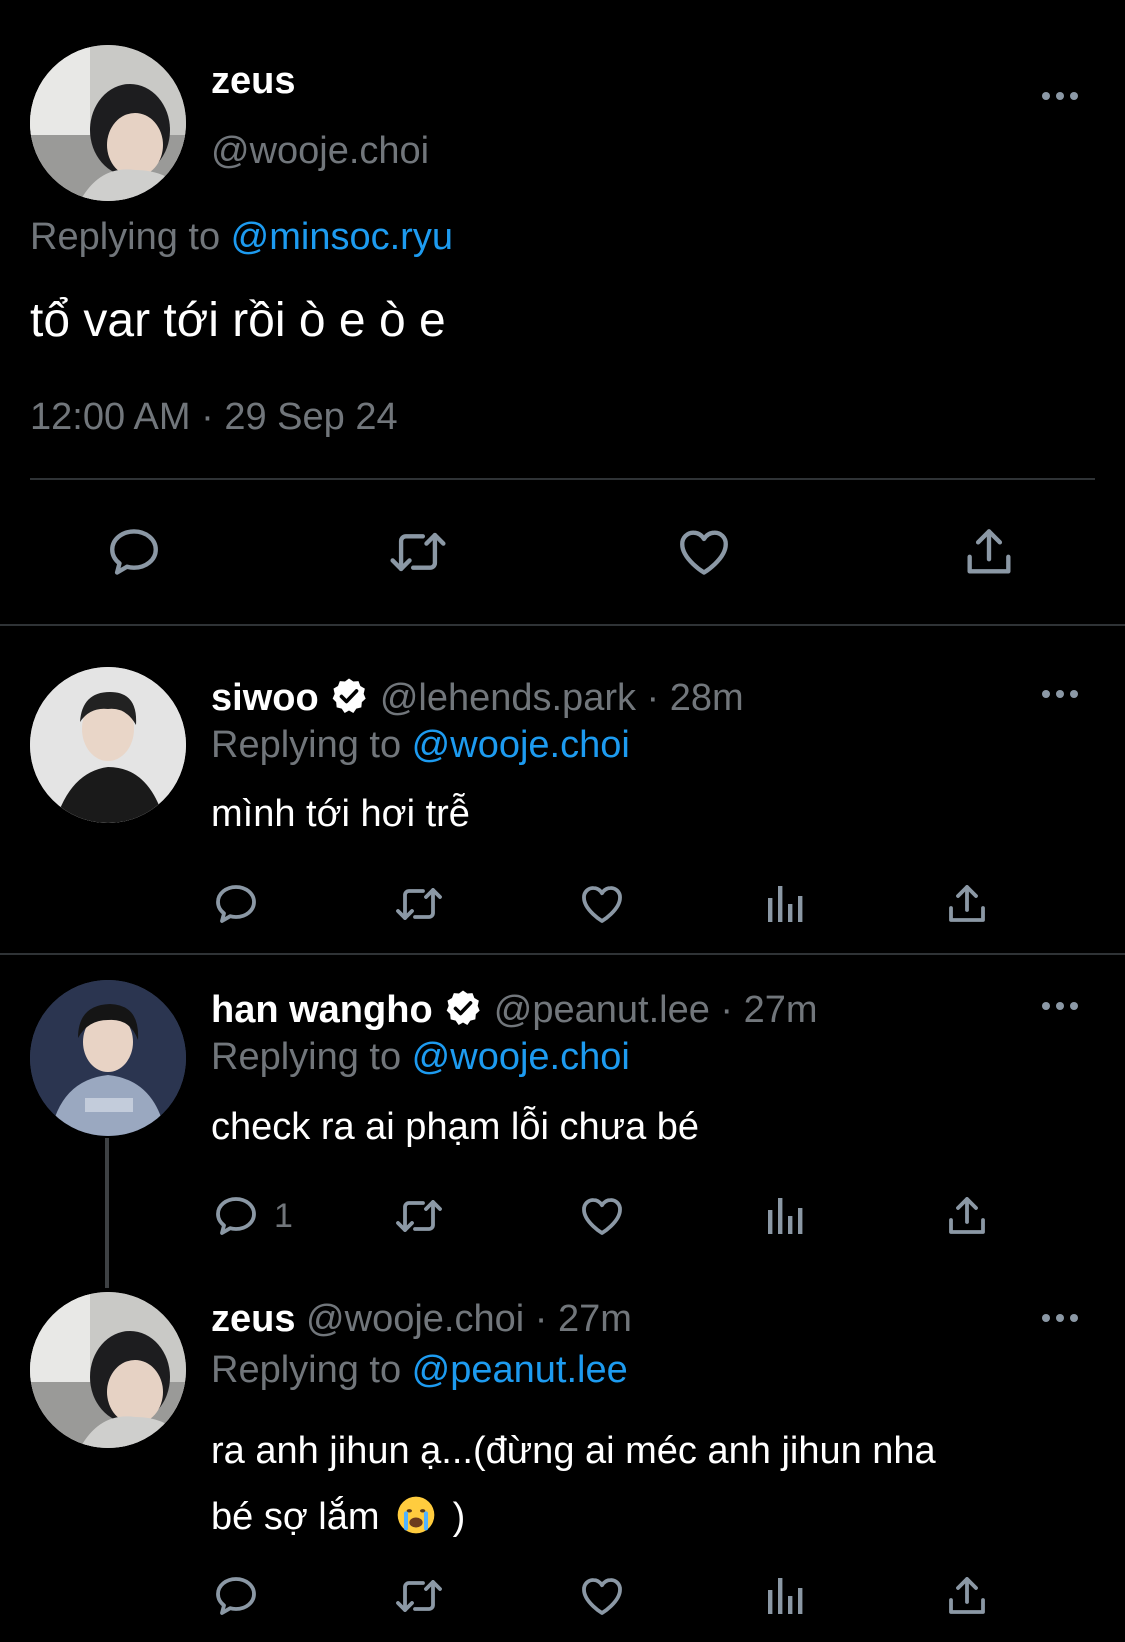 The height and width of the screenshot is (1642, 1125). I want to click on tweet-text: mình tới hơi trễ, so click(340, 814).